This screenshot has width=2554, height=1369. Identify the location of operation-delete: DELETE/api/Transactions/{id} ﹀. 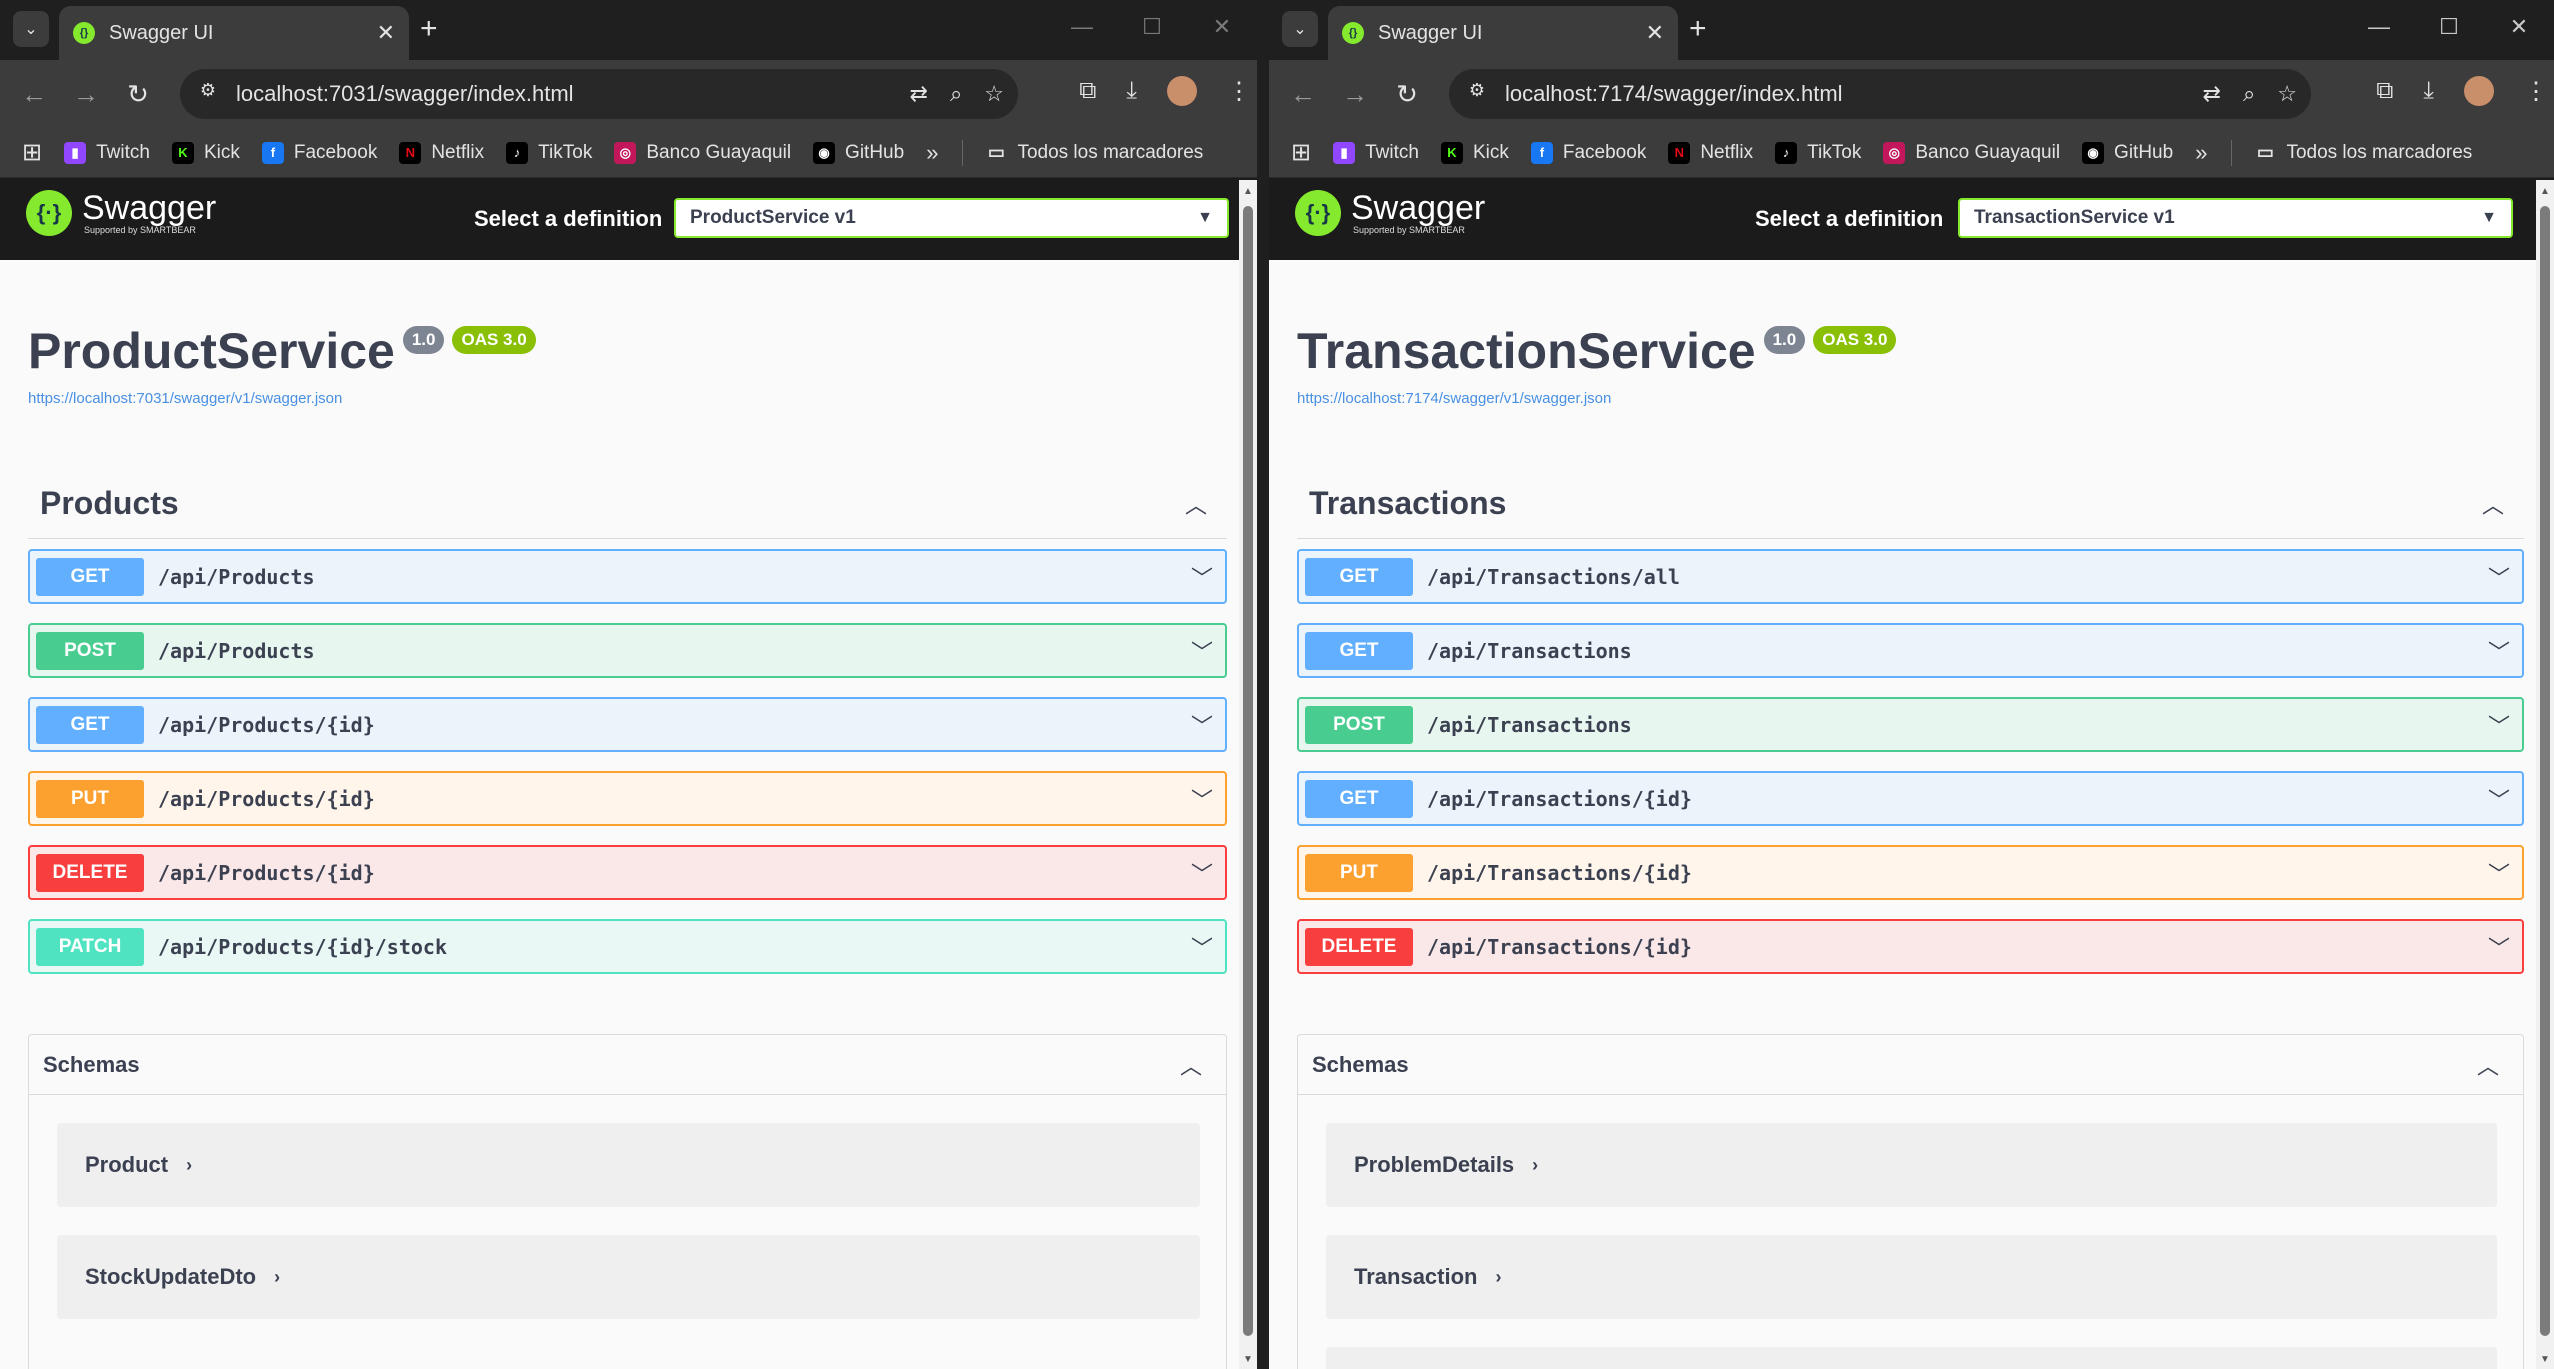
(1910, 946).